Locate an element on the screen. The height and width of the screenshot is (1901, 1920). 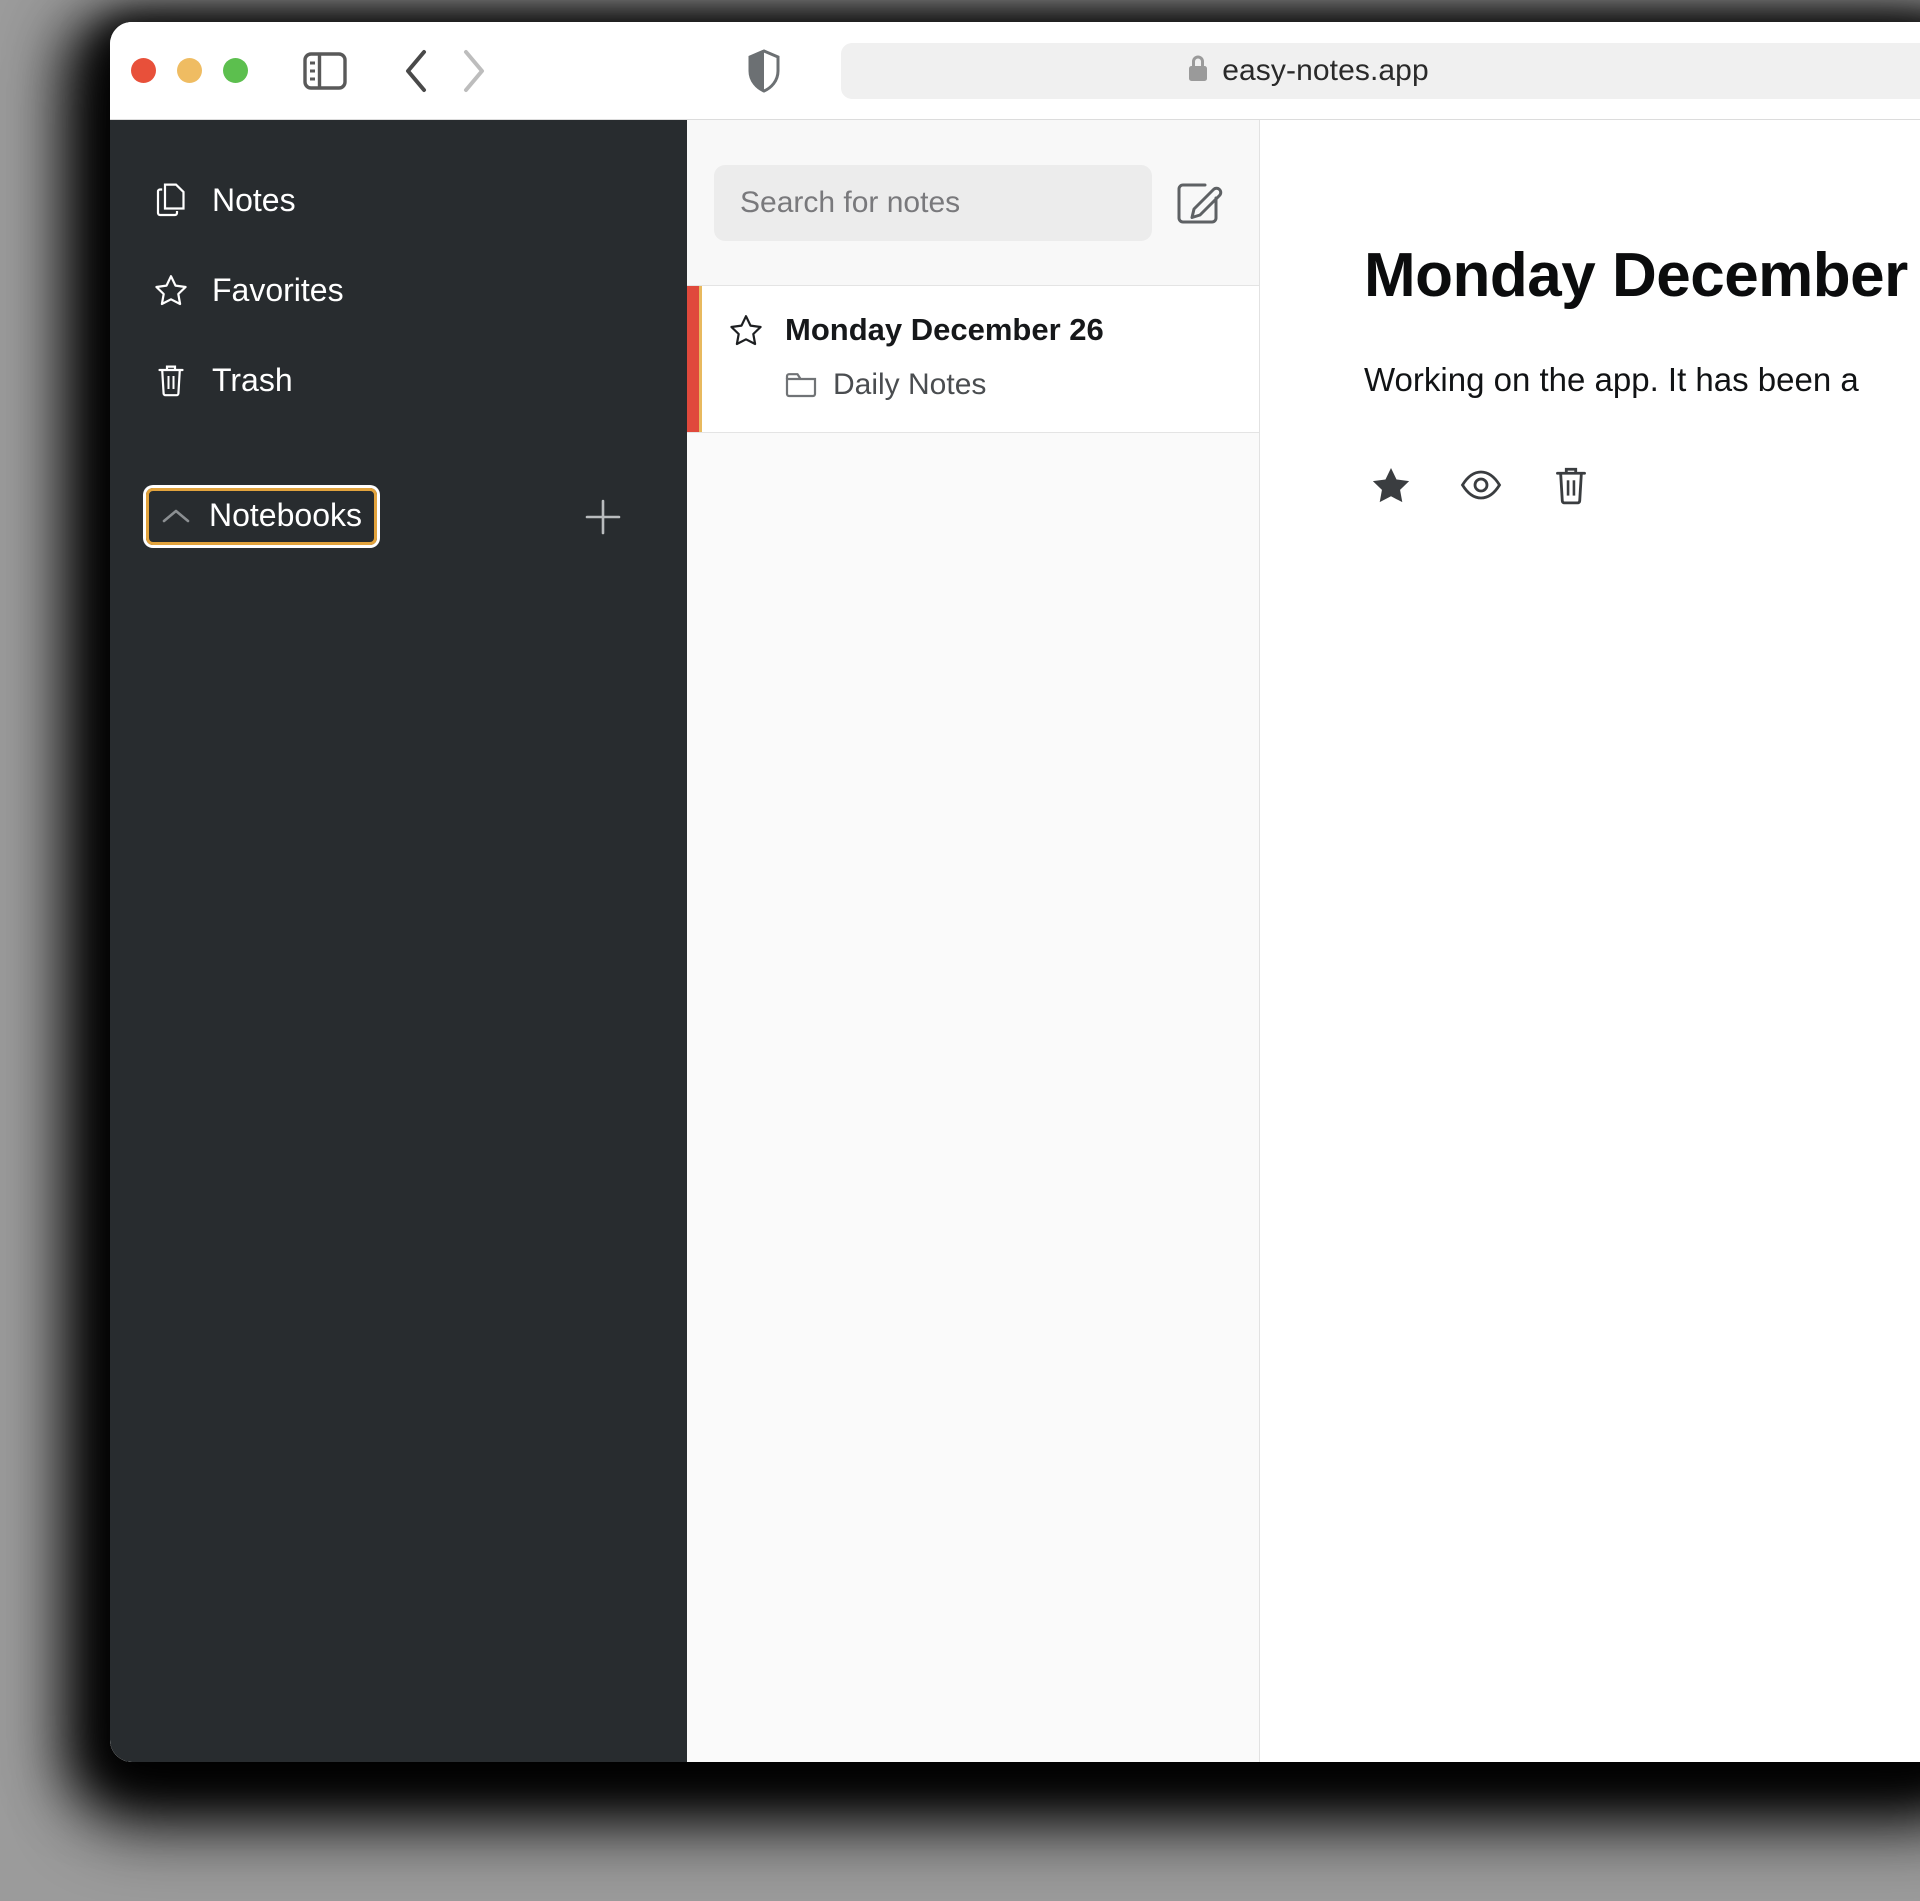
note-title-heading: Monday December 26 is located at coordinates (1642, 275).